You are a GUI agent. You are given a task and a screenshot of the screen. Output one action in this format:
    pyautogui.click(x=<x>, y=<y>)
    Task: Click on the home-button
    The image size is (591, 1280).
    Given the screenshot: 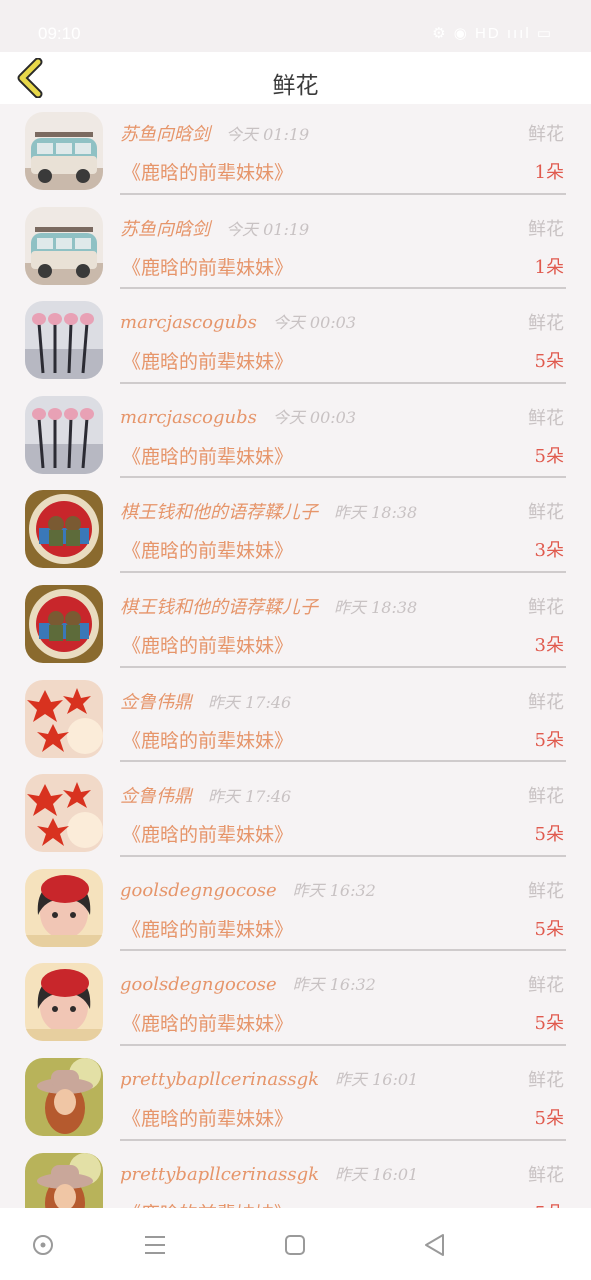 What is the action you would take?
    pyautogui.click(x=295, y=1245)
    